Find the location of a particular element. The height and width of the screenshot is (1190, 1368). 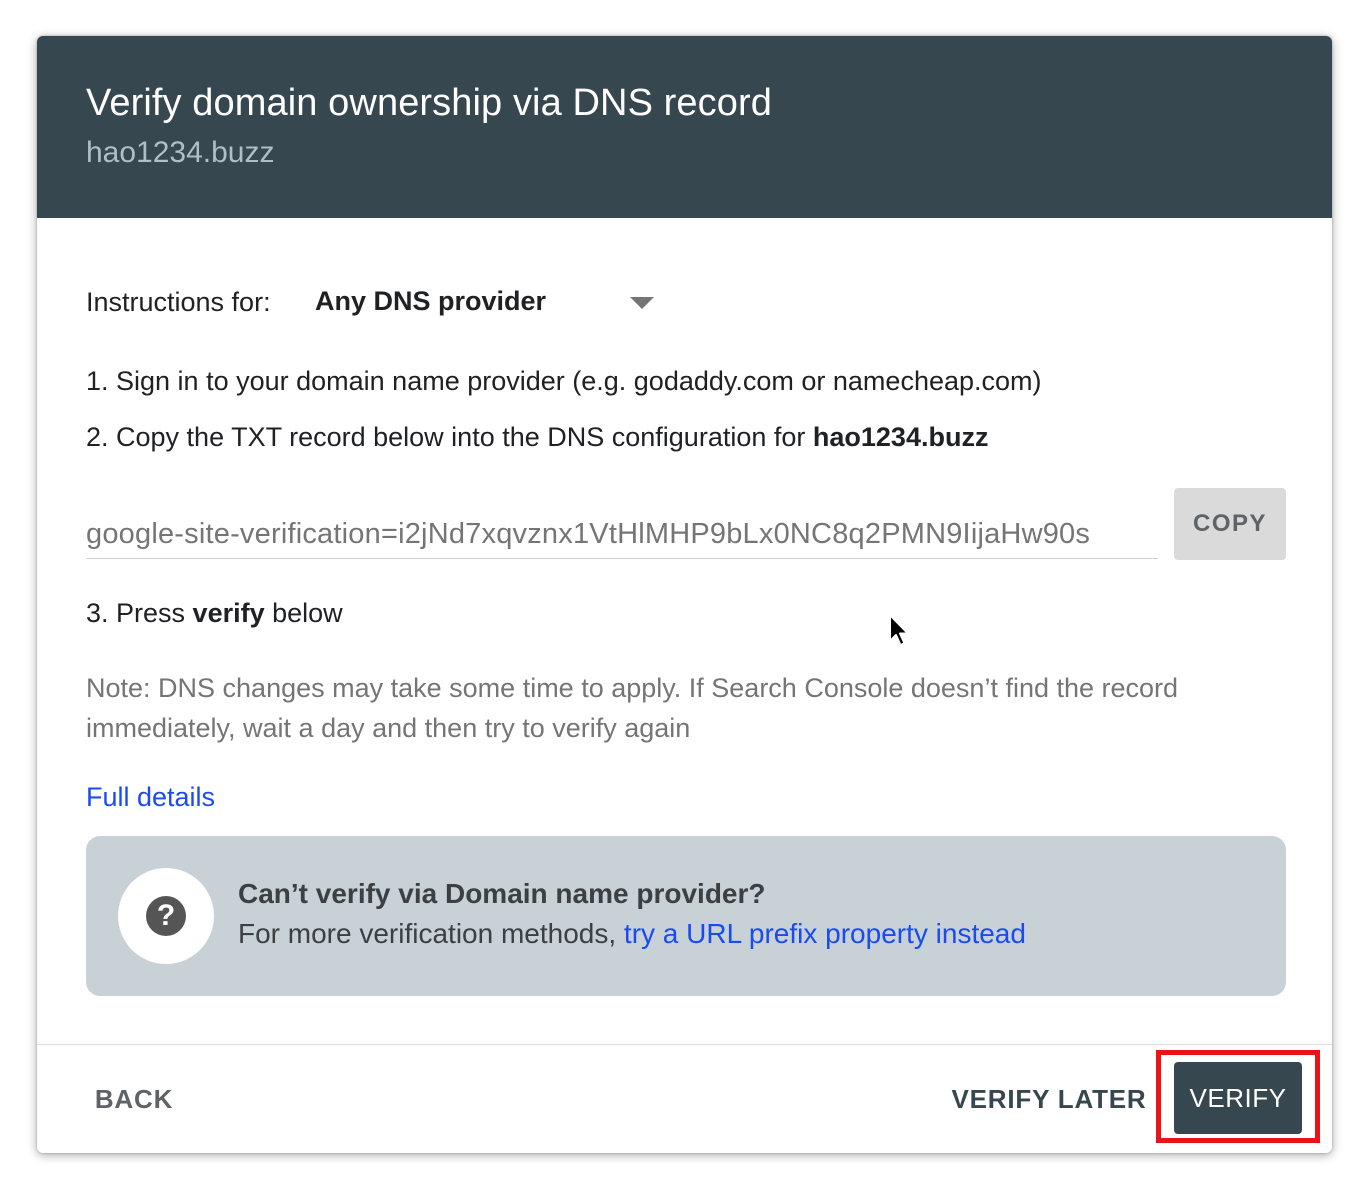

help-box-title: Can’t verify via Domain name provider? is located at coordinates (502, 893).